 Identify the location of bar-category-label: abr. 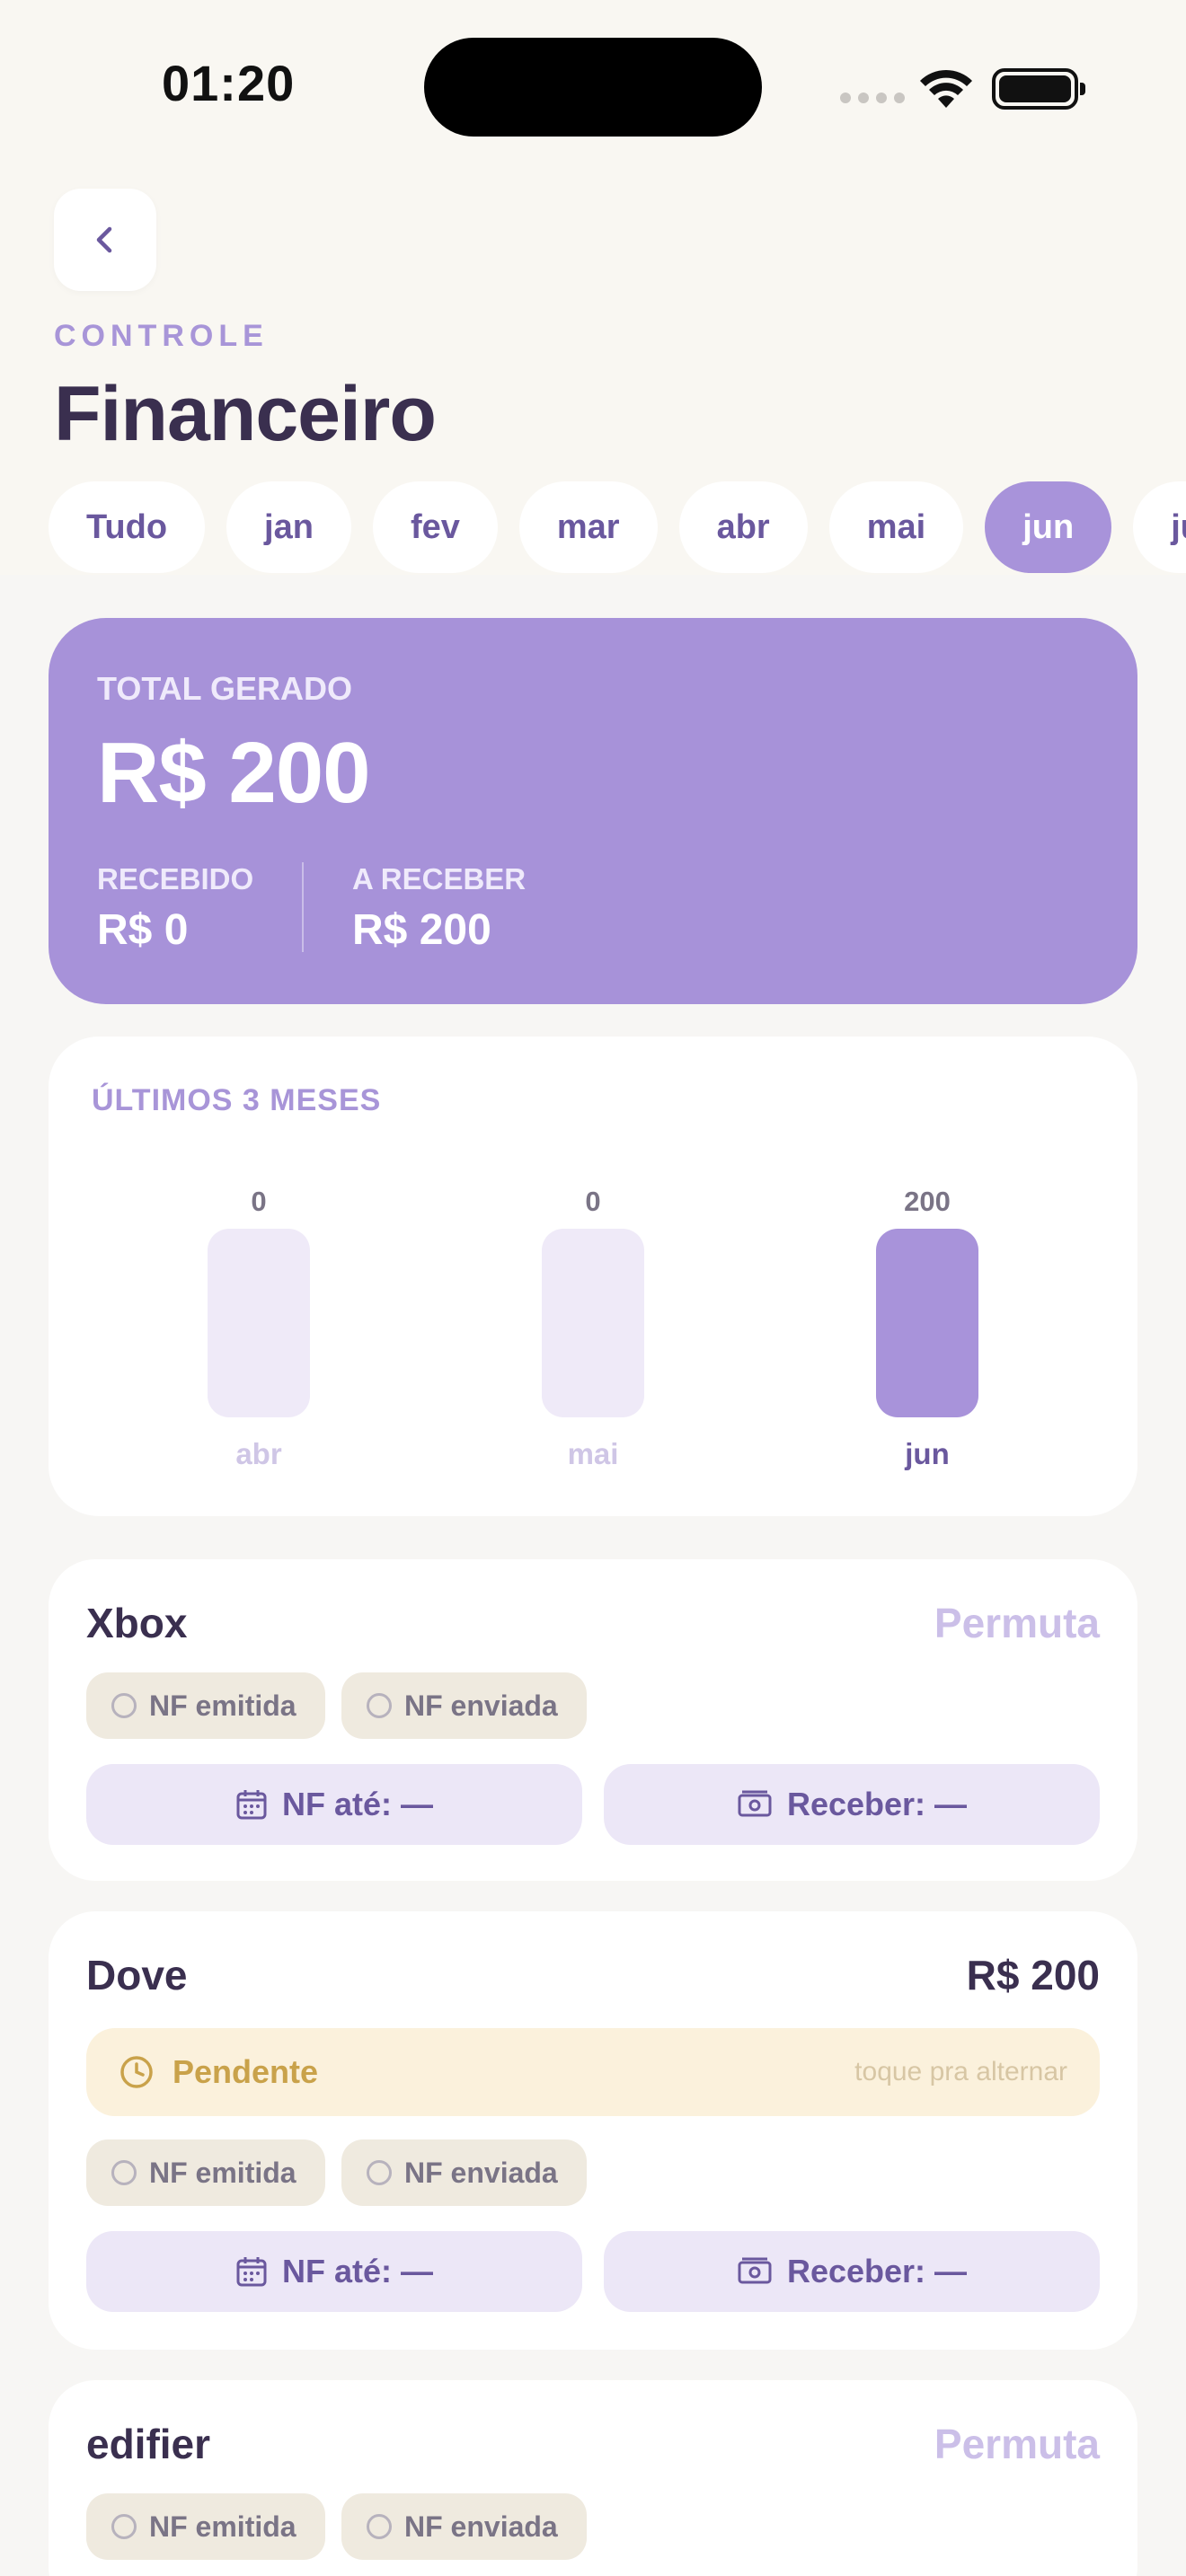
(258, 1453).